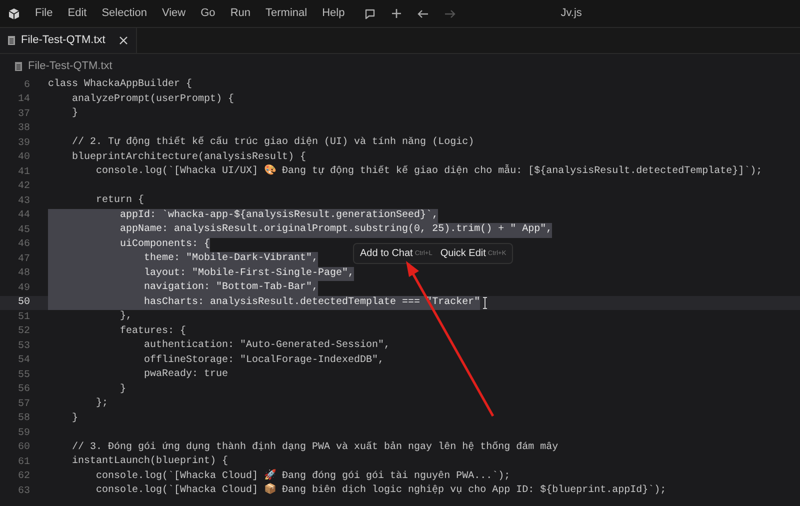 The width and height of the screenshot is (800, 506). I want to click on code-line: blueprintArchitecture(analysisResult) {, so click(188, 157).